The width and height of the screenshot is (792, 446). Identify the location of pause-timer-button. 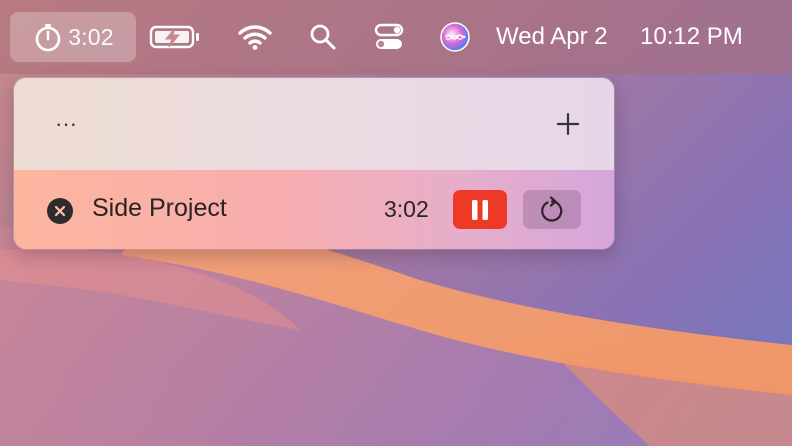
(480, 209).